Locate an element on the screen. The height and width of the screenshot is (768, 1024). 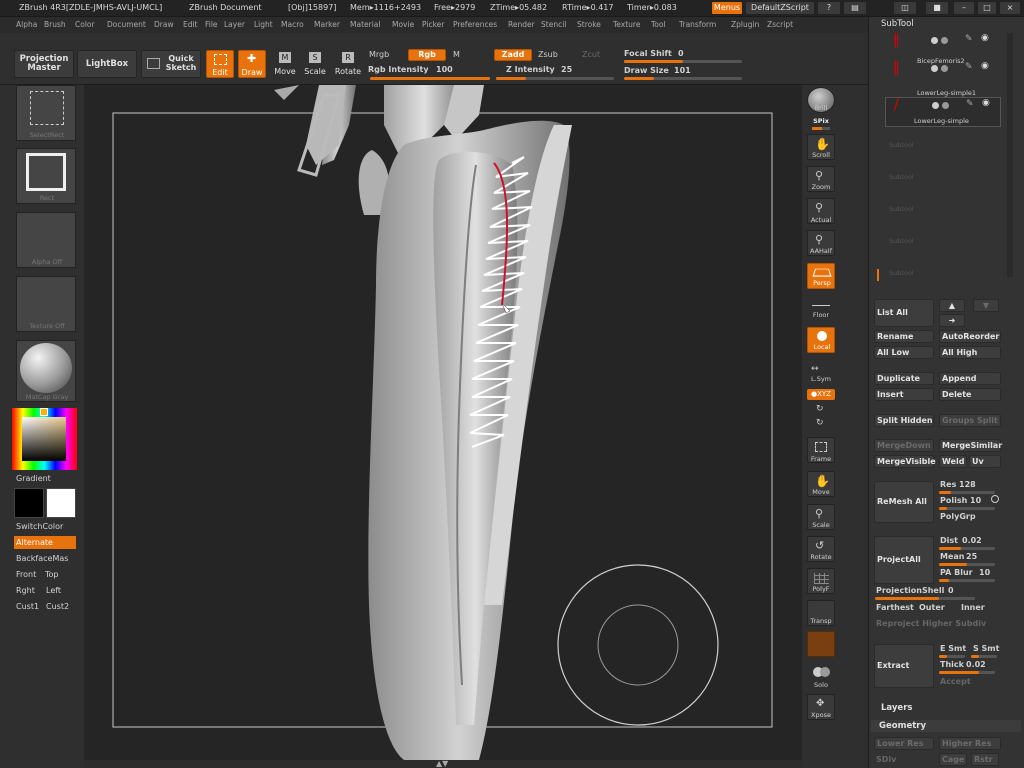
arrow-right-icon: ➜ is located at coordinates (952, 320).